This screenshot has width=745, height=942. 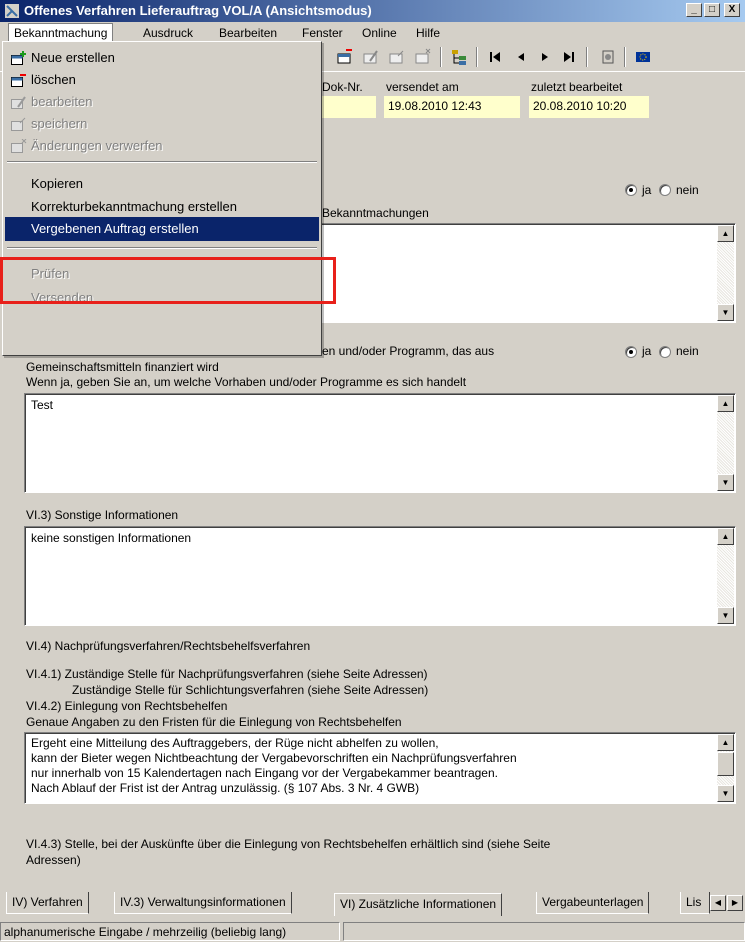 What do you see at coordinates (418, 904) in the screenshot?
I see `tab-zusaetzliche-informationen: VI) Zusätzliche Informationen` at bounding box center [418, 904].